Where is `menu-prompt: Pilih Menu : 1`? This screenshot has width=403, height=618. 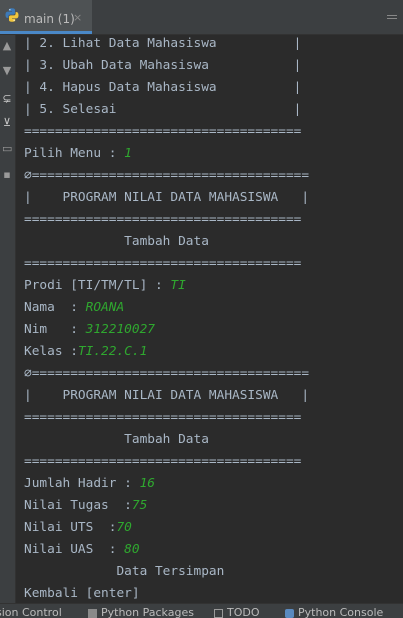 menu-prompt: Pilih Menu : 1 is located at coordinates (78, 154).